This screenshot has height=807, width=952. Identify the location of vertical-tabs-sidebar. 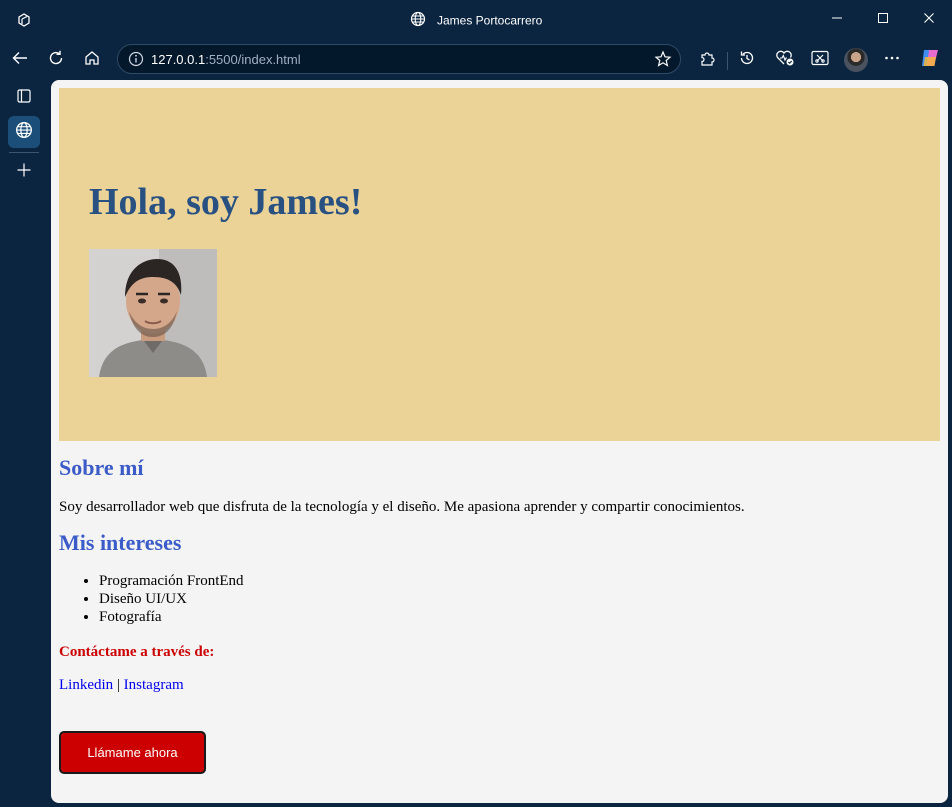
(23, 443).